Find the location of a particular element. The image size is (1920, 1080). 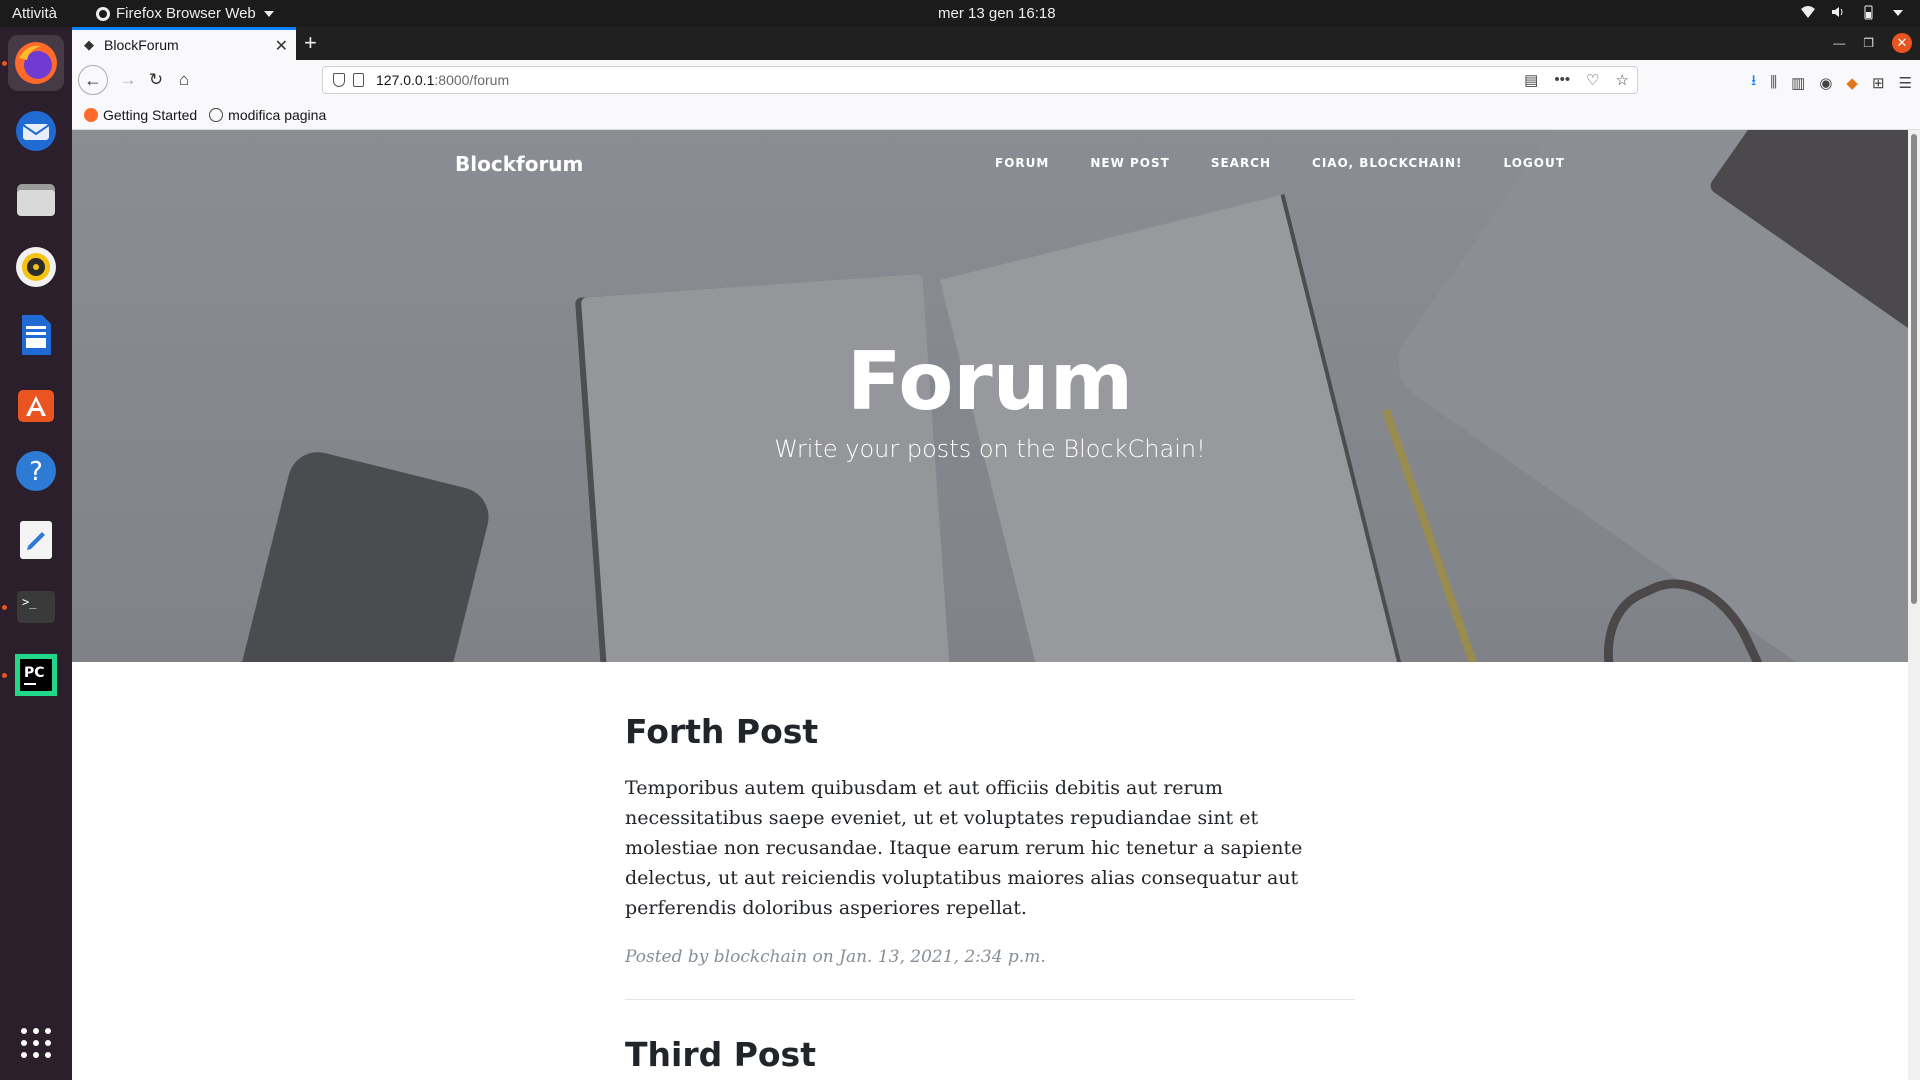

bookmark-star-icon: ☆ is located at coordinates (1622, 80).